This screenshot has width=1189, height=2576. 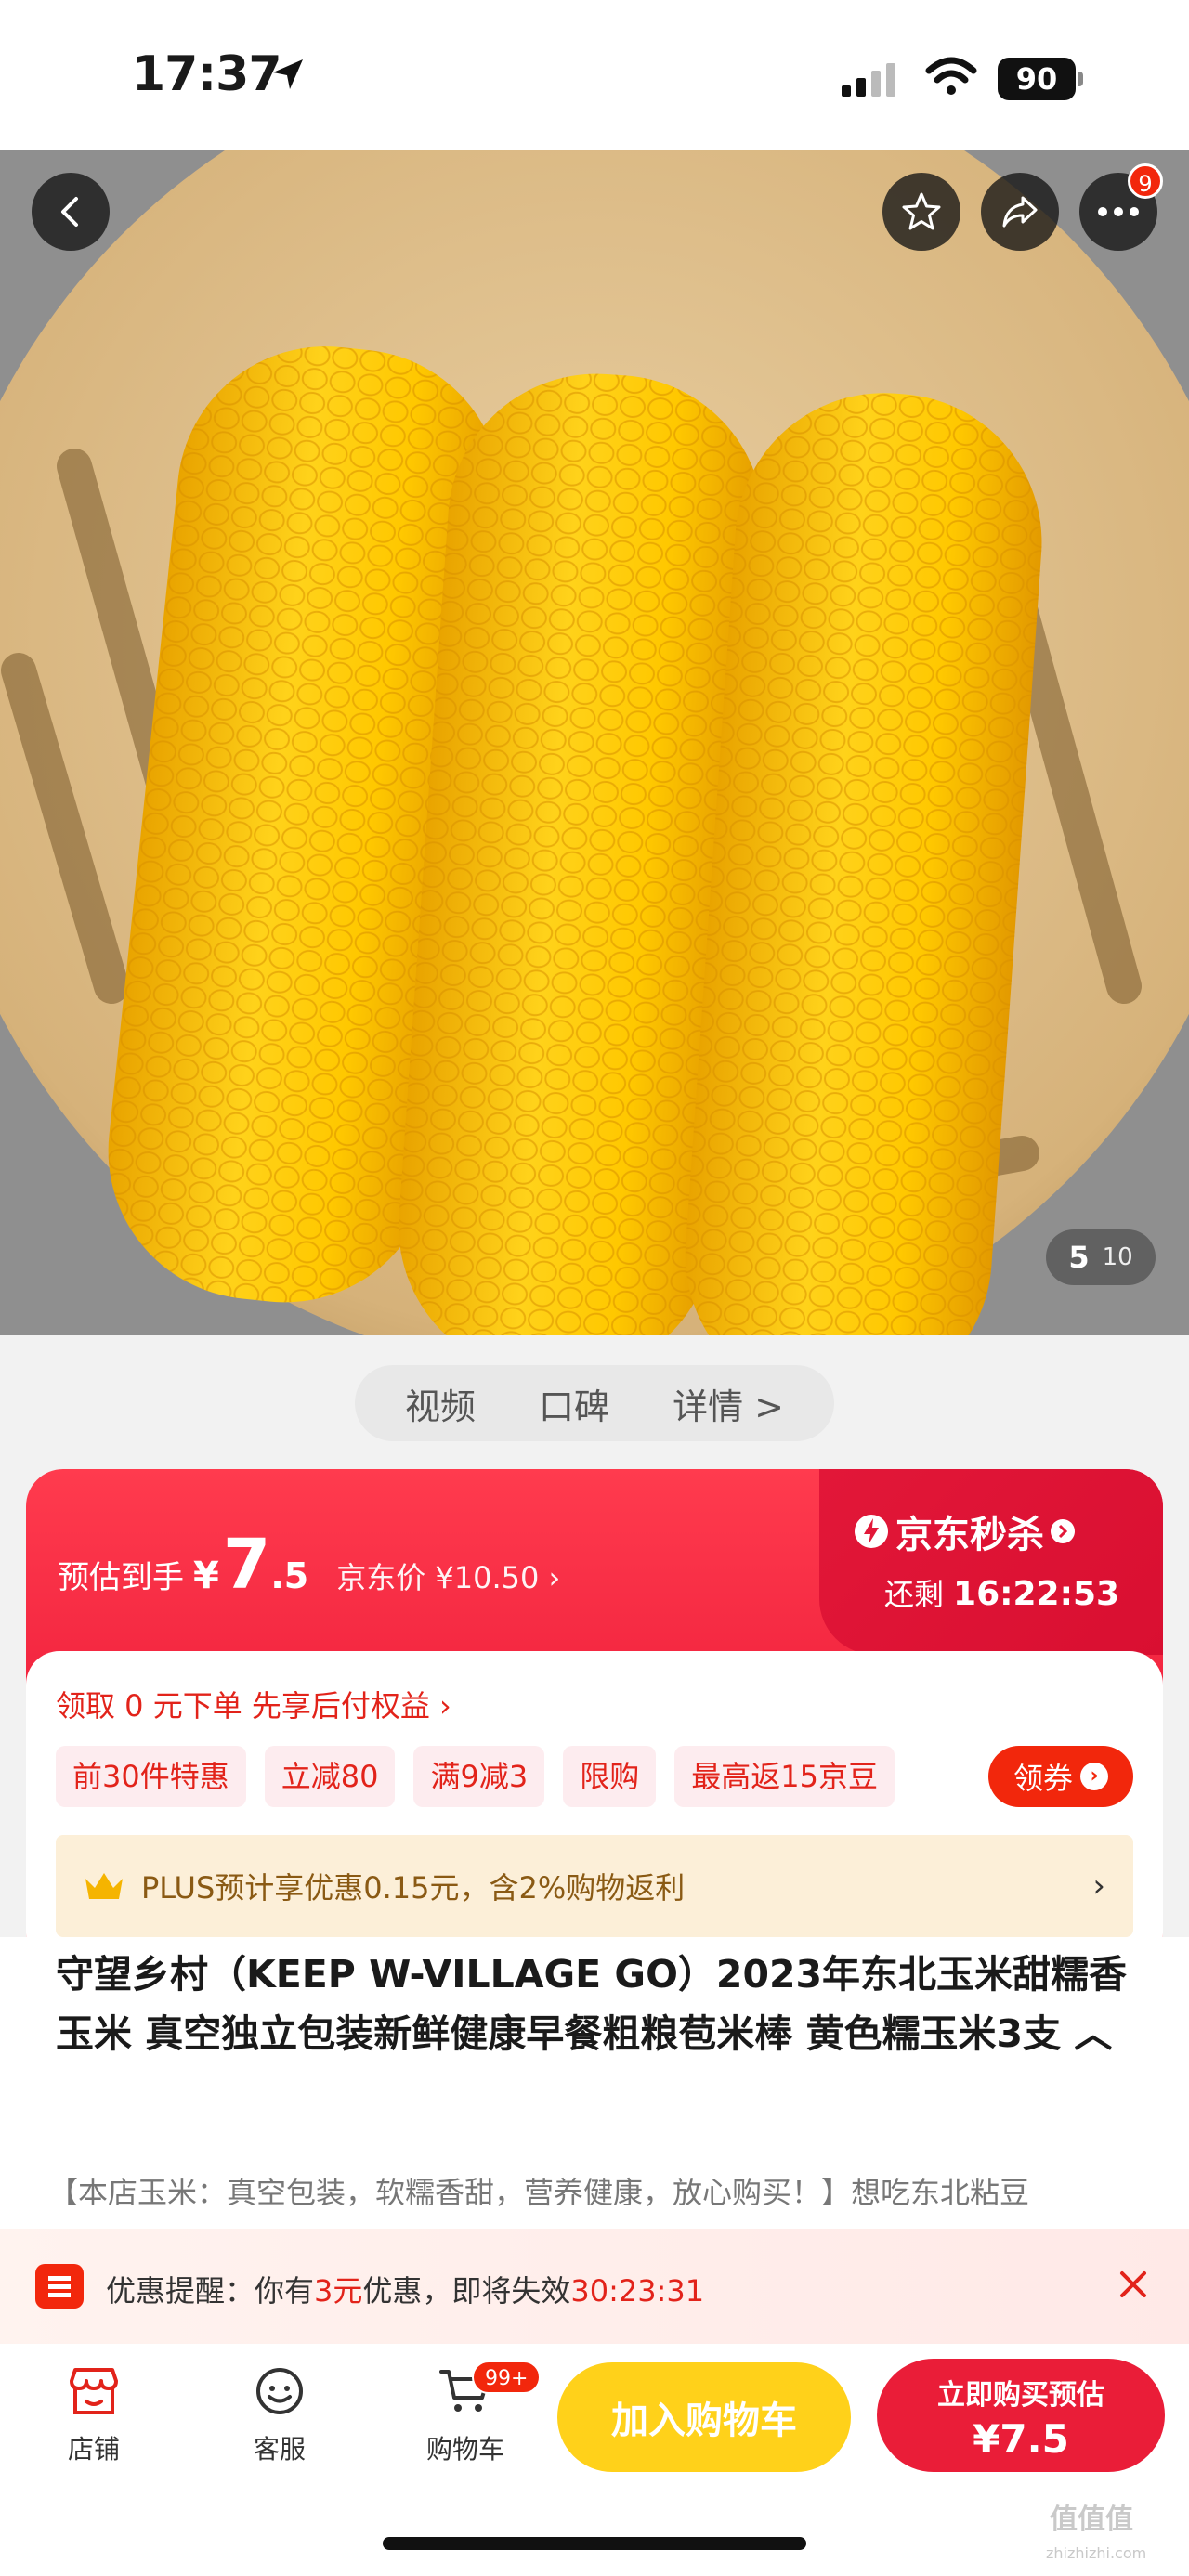 I want to click on cellular-signal-icon, so click(x=868, y=80).